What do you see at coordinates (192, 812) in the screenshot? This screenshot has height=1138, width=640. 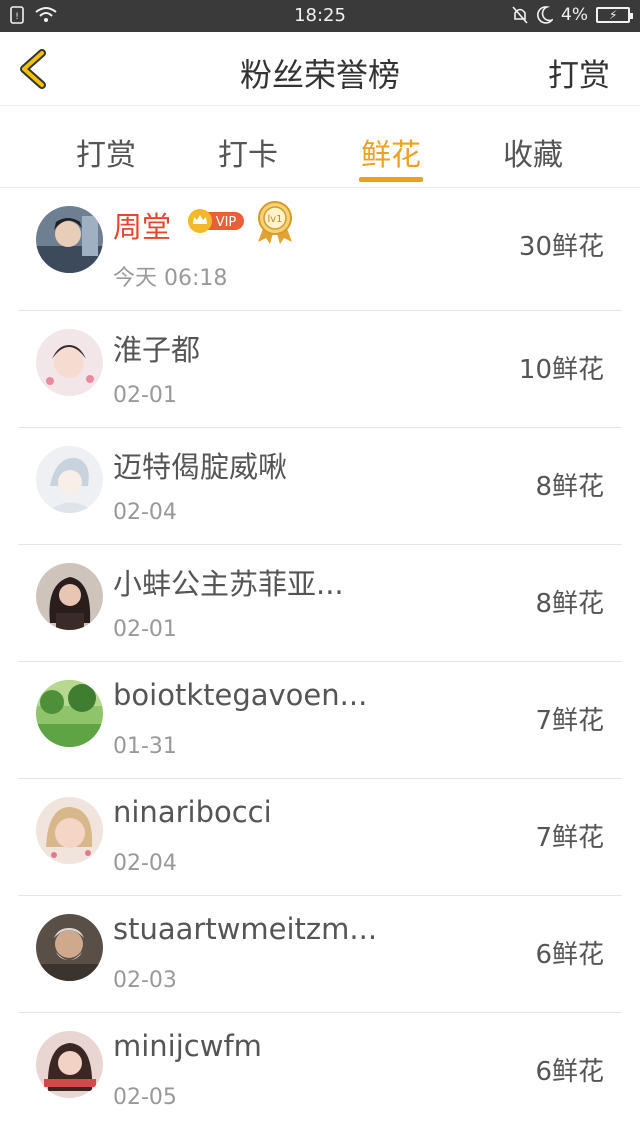 I see `fan-name: ninaribocci` at bounding box center [192, 812].